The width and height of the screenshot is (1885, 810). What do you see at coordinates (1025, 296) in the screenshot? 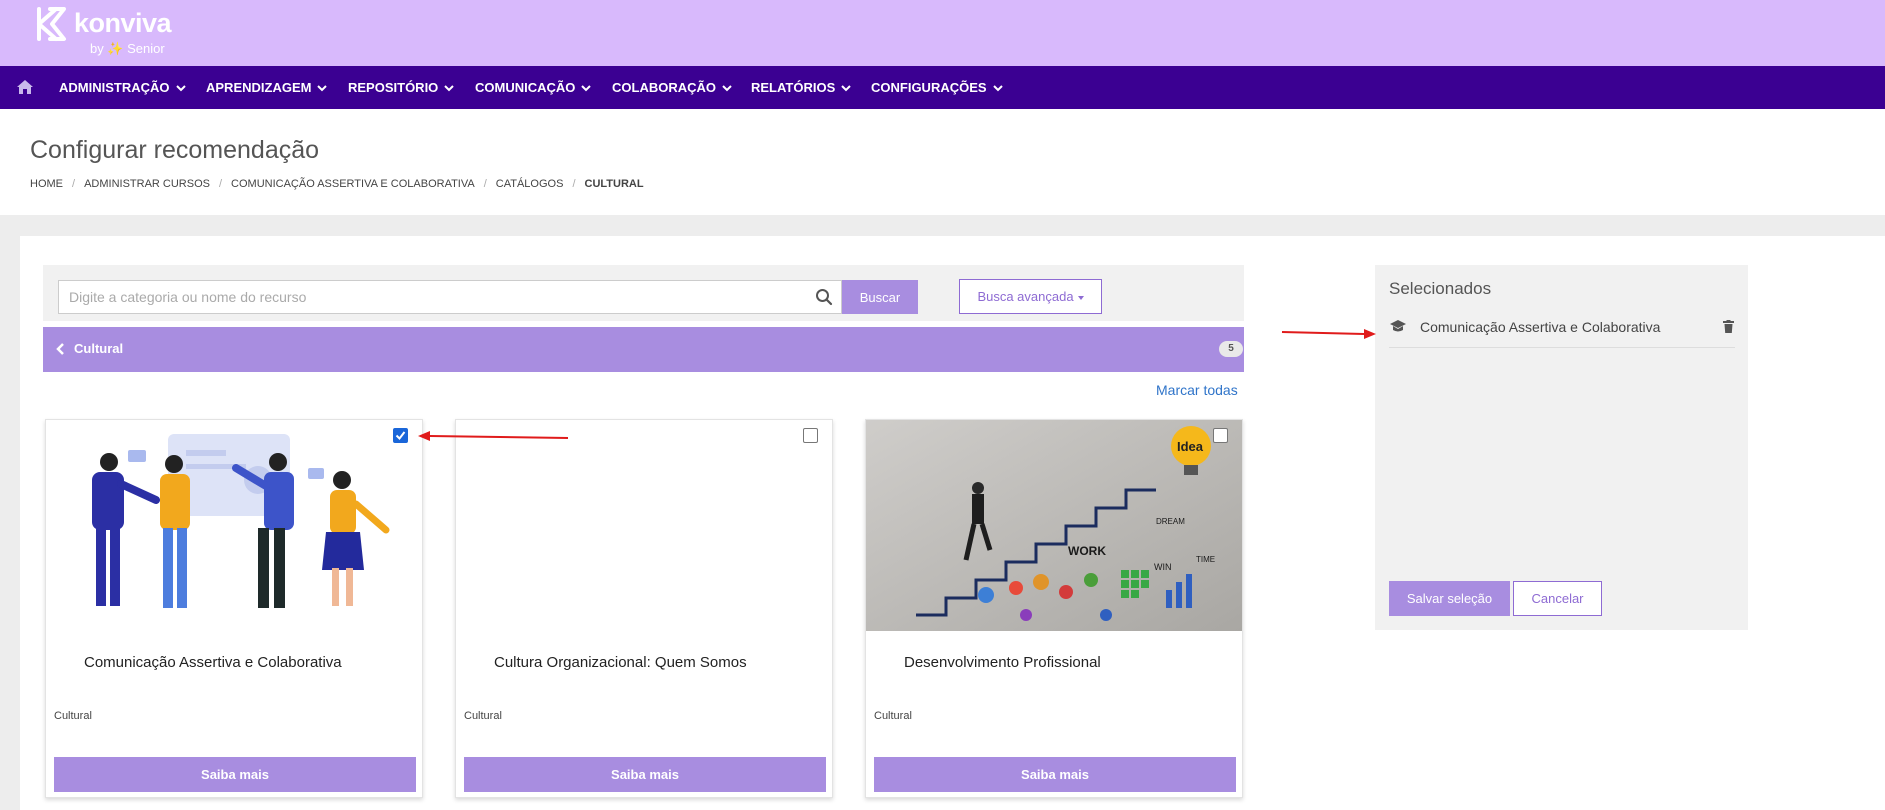
I see `advanced-search-label: Busca avançada` at bounding box center [1025, 296].